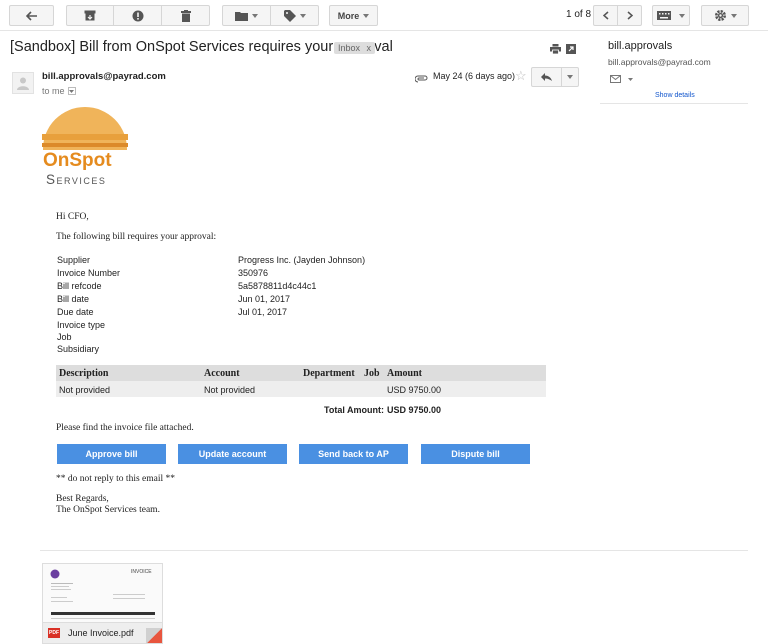 Image resolution: width=768 pixels, height=644 pixels. I want to click on email-date: May 24 (6 days ago), so click(474, 76).